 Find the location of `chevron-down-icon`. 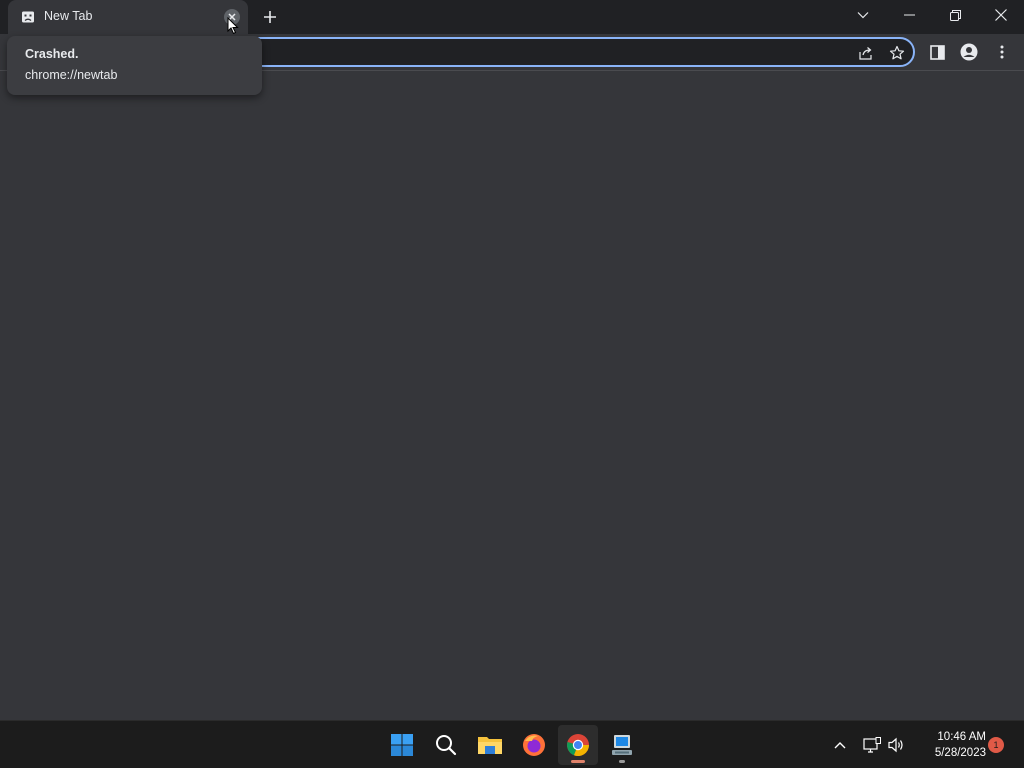

chevron-down-icon is located at coordinates (863, 15).